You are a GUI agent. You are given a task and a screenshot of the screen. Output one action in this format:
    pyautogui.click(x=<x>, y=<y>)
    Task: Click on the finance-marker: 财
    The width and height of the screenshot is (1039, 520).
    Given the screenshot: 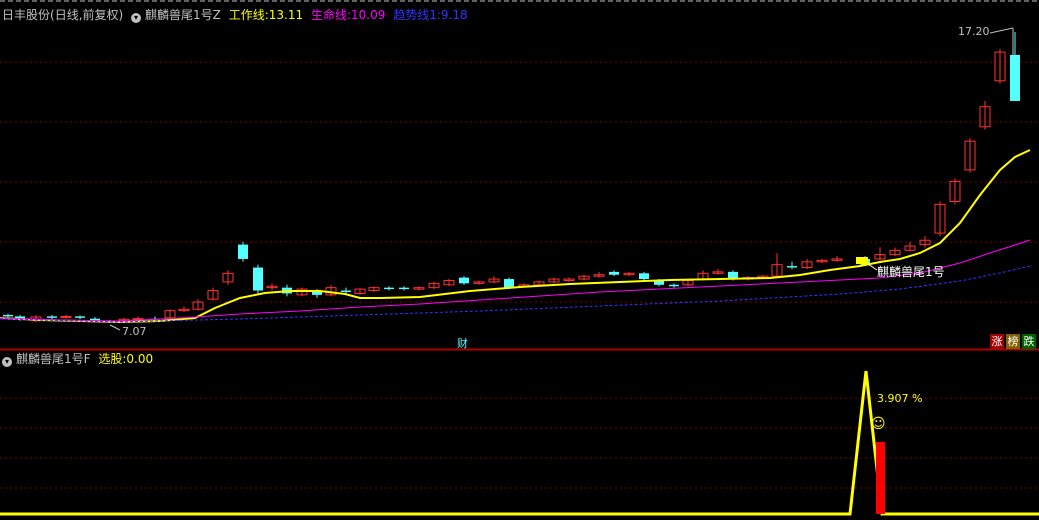 What is the action you would take?
    pyautogui.click(x=462, y=343)
    